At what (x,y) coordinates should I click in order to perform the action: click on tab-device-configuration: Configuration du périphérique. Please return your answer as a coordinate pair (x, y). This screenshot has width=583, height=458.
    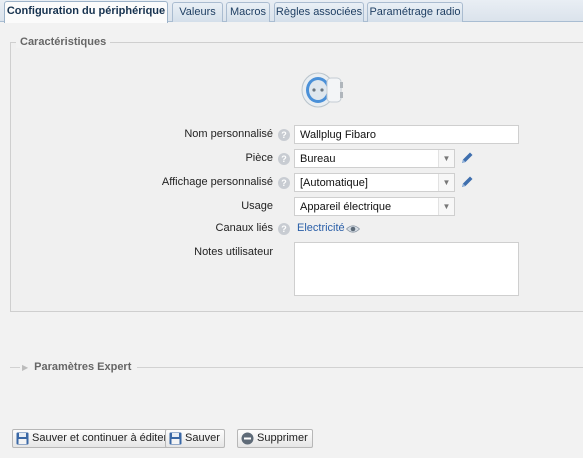
    Looking at the image, I should click on (86, 12).